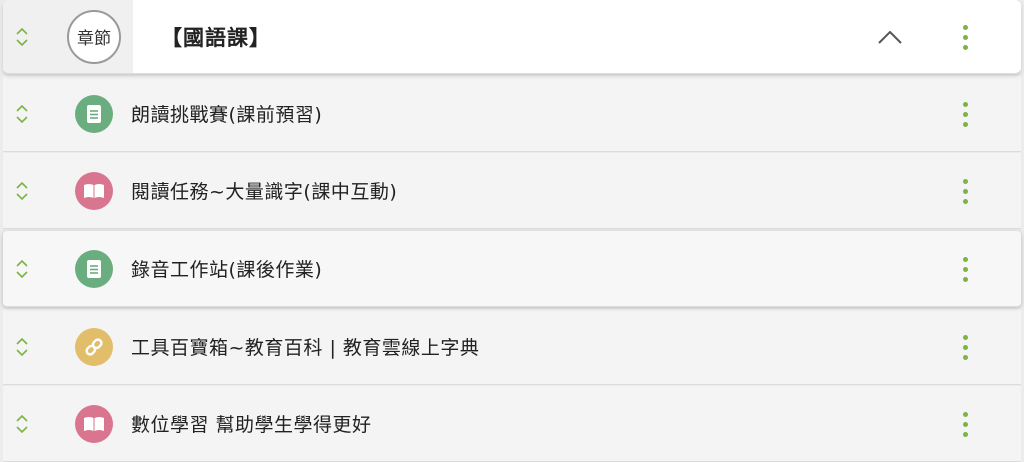 This screenshot has width=1024, height=462. I want to click on collapse-button, so click(890, 37).